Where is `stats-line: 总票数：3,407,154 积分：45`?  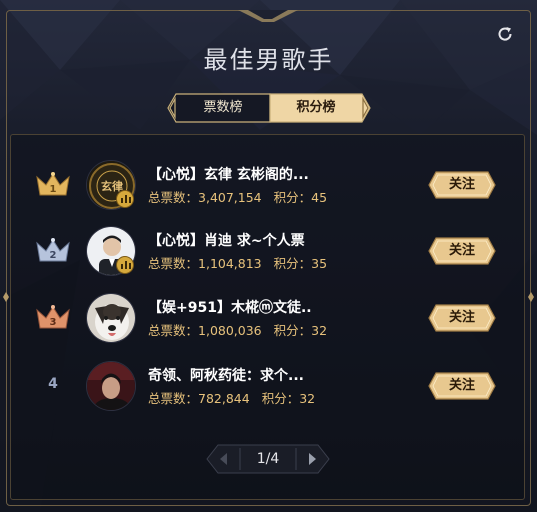
stats-line: 总票数：3,407,154 积分：45 is located at coordinates (238, 197).